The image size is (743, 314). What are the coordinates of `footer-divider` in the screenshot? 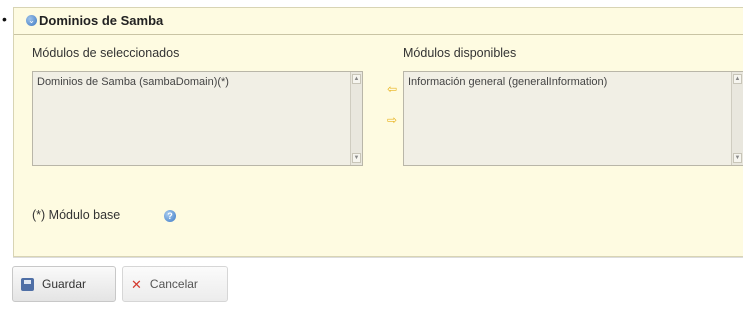 It's located at (378, 257).